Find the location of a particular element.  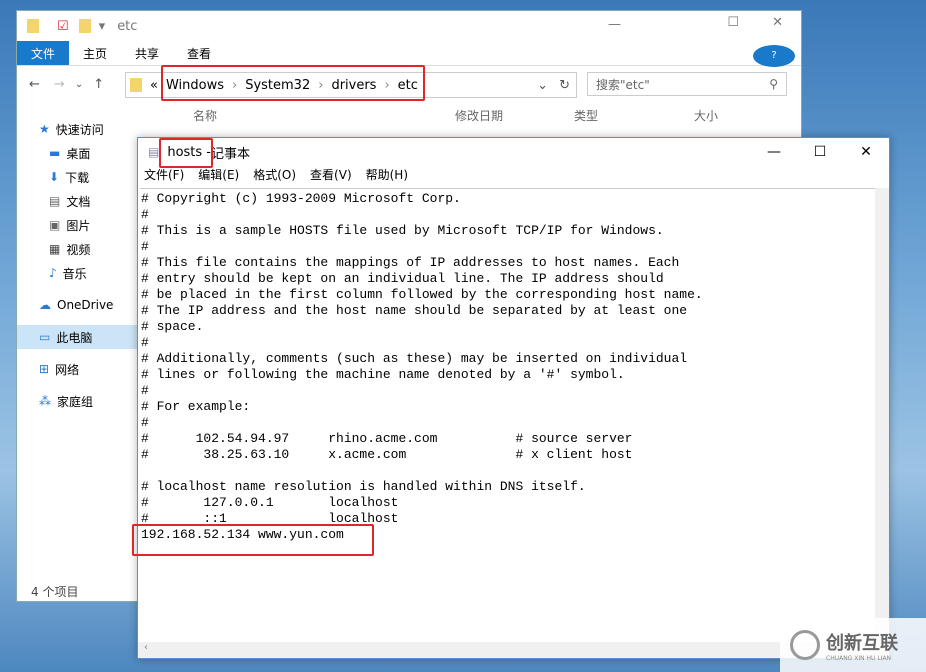

sidebar-item-music: ♪ 音乐 is located at coordinates (88, 273).